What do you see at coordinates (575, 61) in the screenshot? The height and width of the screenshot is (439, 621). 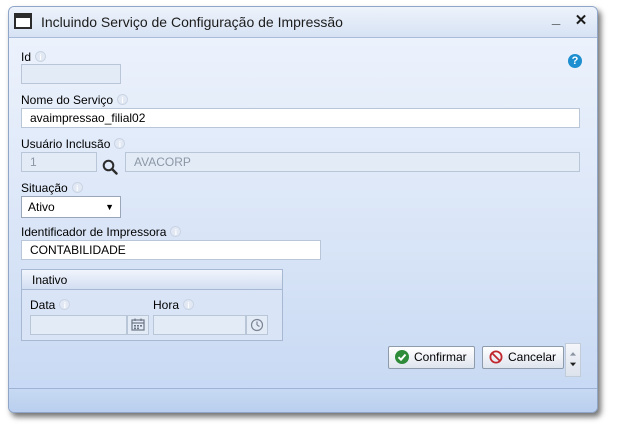 I see `help-icon: ?` at bounding box center [575, 61].